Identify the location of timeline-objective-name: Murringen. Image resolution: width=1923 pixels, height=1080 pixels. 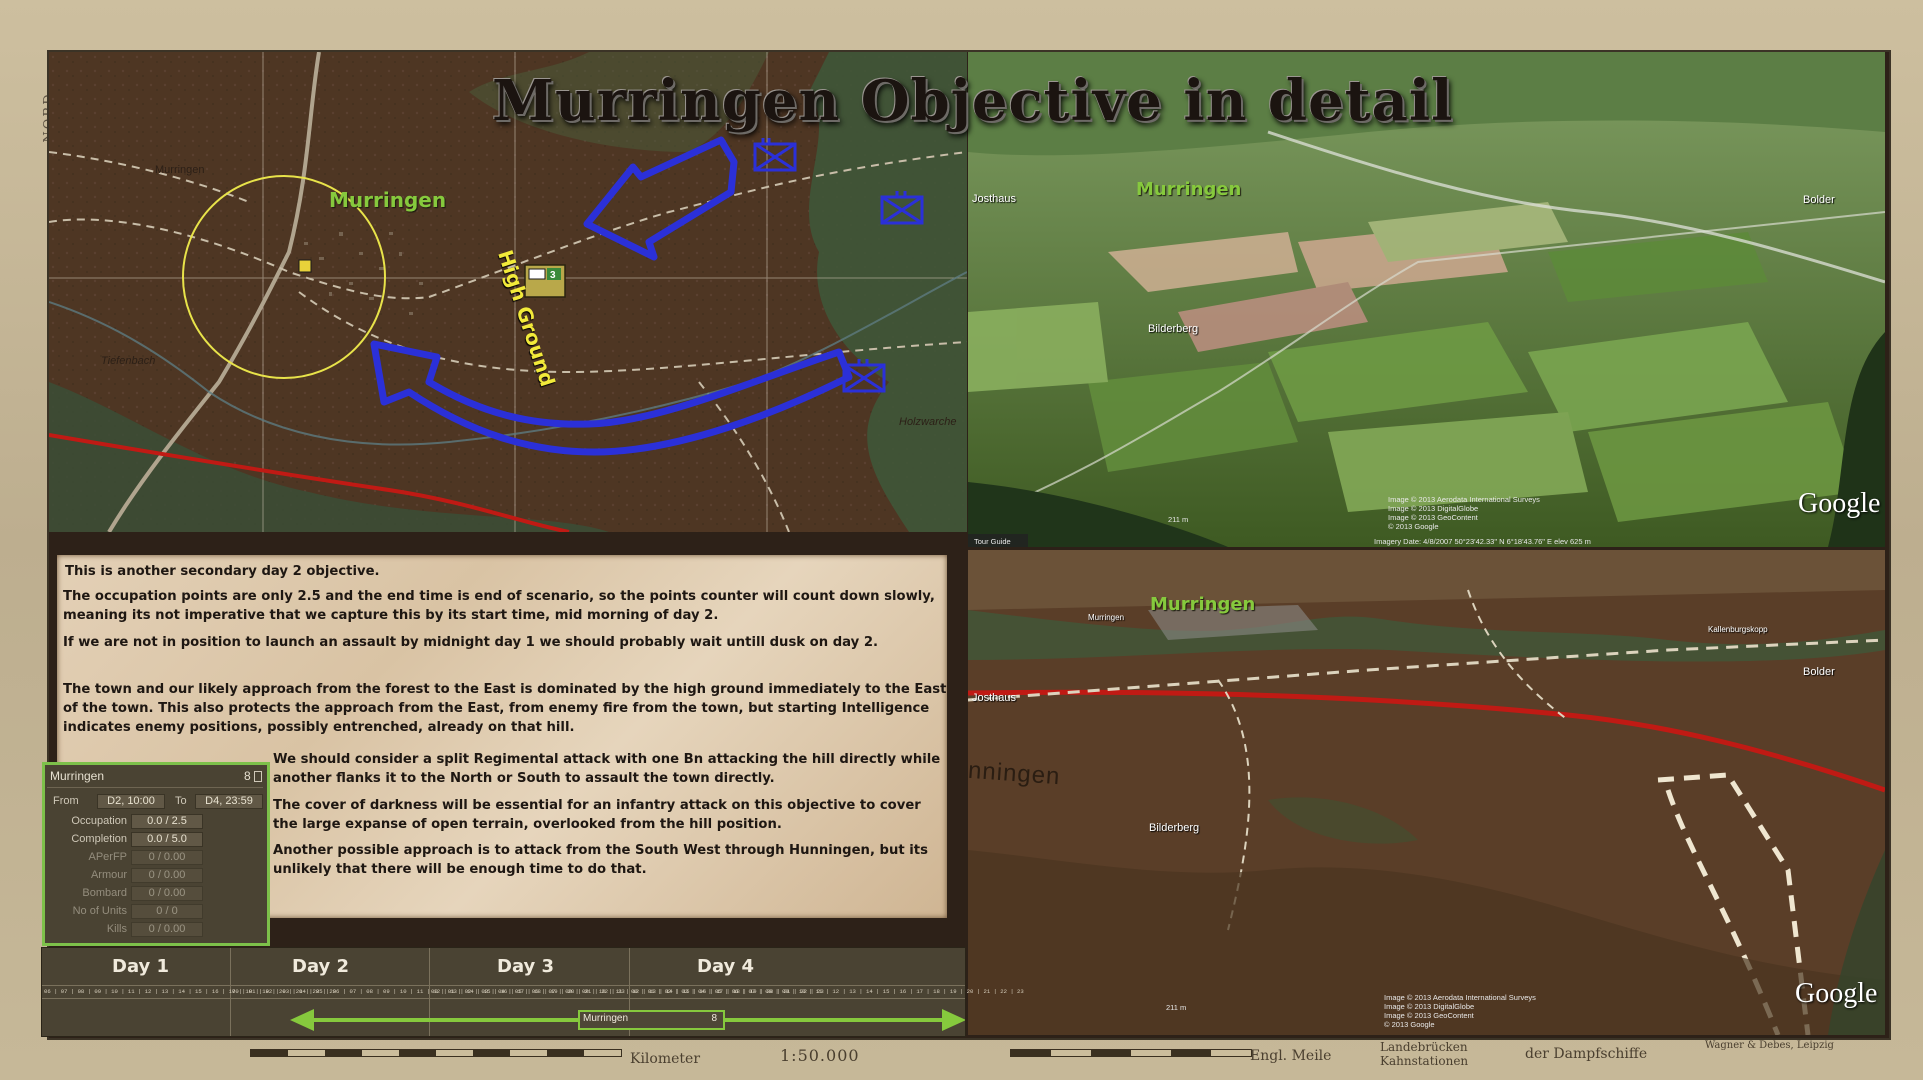
(606, 1018).